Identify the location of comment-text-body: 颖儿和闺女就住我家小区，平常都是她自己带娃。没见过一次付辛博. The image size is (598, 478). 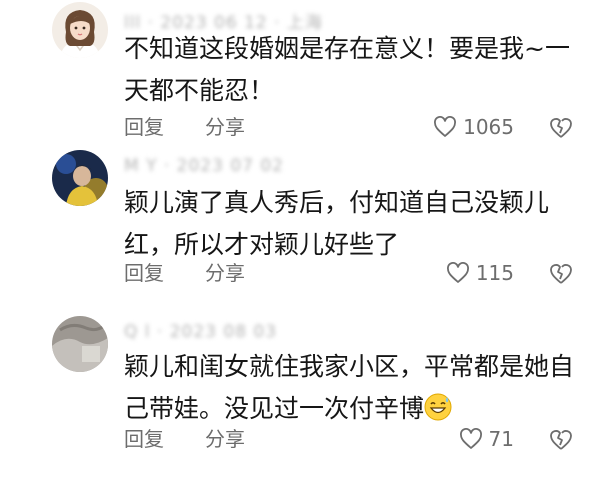
(349, 387).